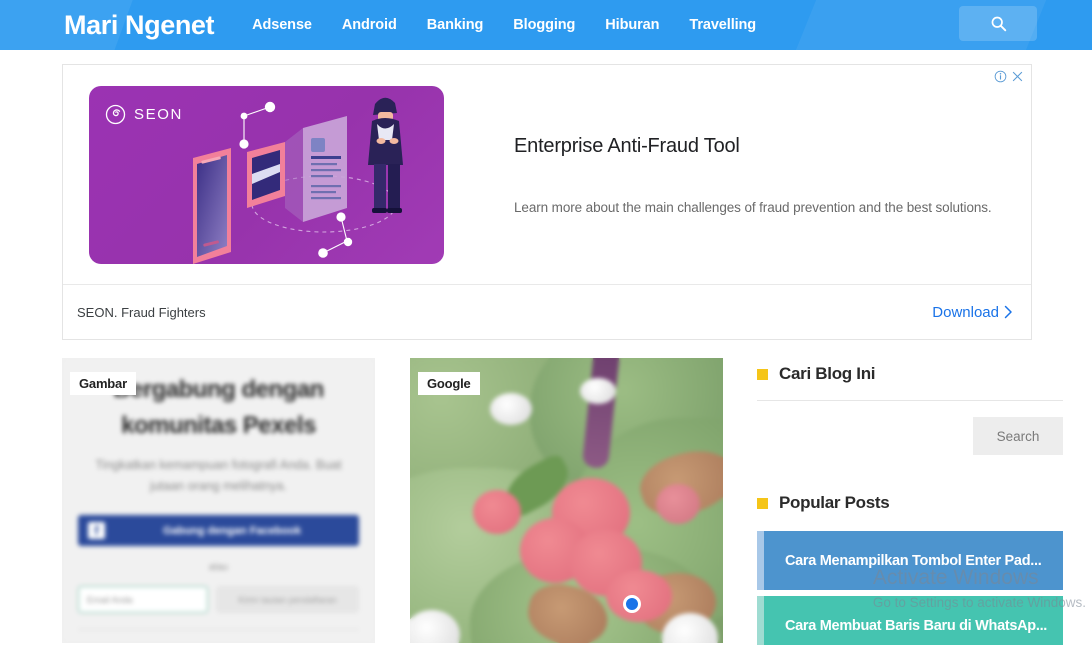 The width and height of the screenshot is (1092, 645). Describe the element at coordinates (369, 25) in the screenshot. I see `nav-item-android: Android` at that location.